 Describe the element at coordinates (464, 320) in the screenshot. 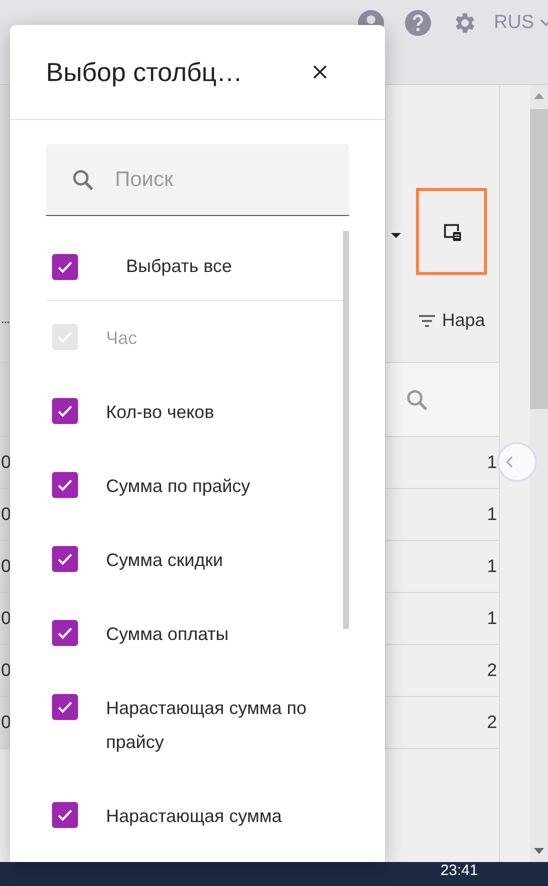

I see `column-header: Нара` at that location.